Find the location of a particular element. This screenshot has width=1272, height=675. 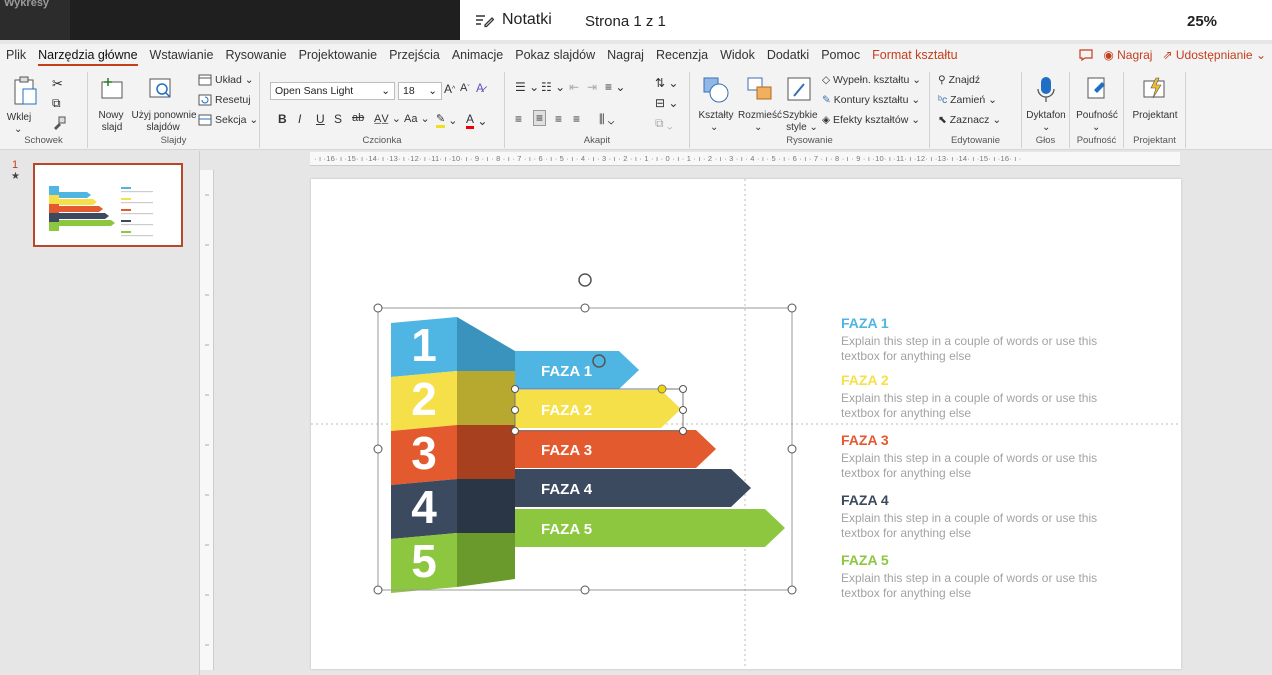

new-slide-icon is located at coordinates (113, 89).